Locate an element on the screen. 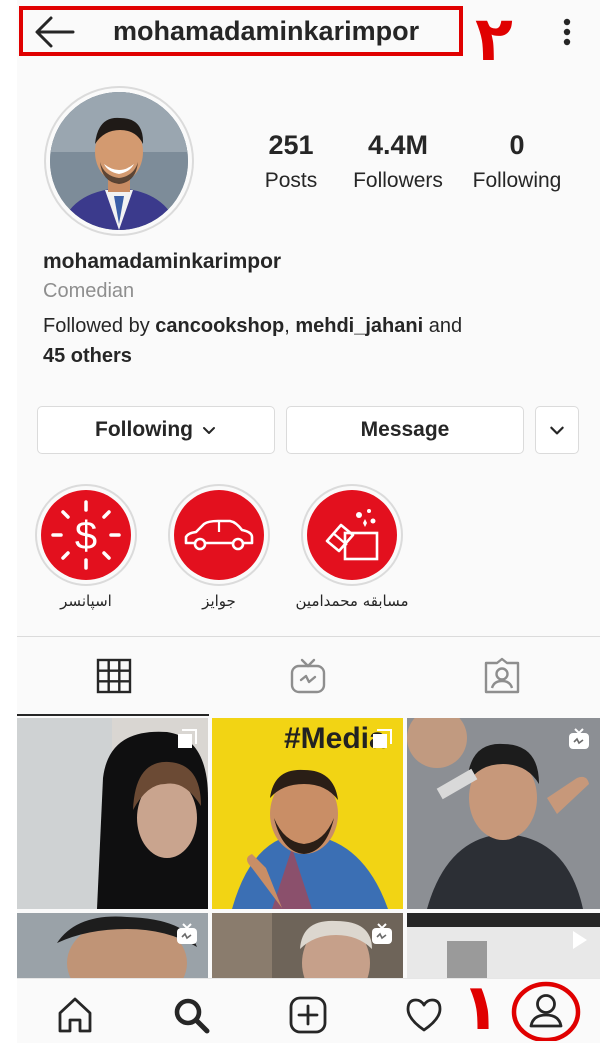 The height and width of the screenshot is (1043, 608). profile-category: Comedian is located at coordinates (89, 291).